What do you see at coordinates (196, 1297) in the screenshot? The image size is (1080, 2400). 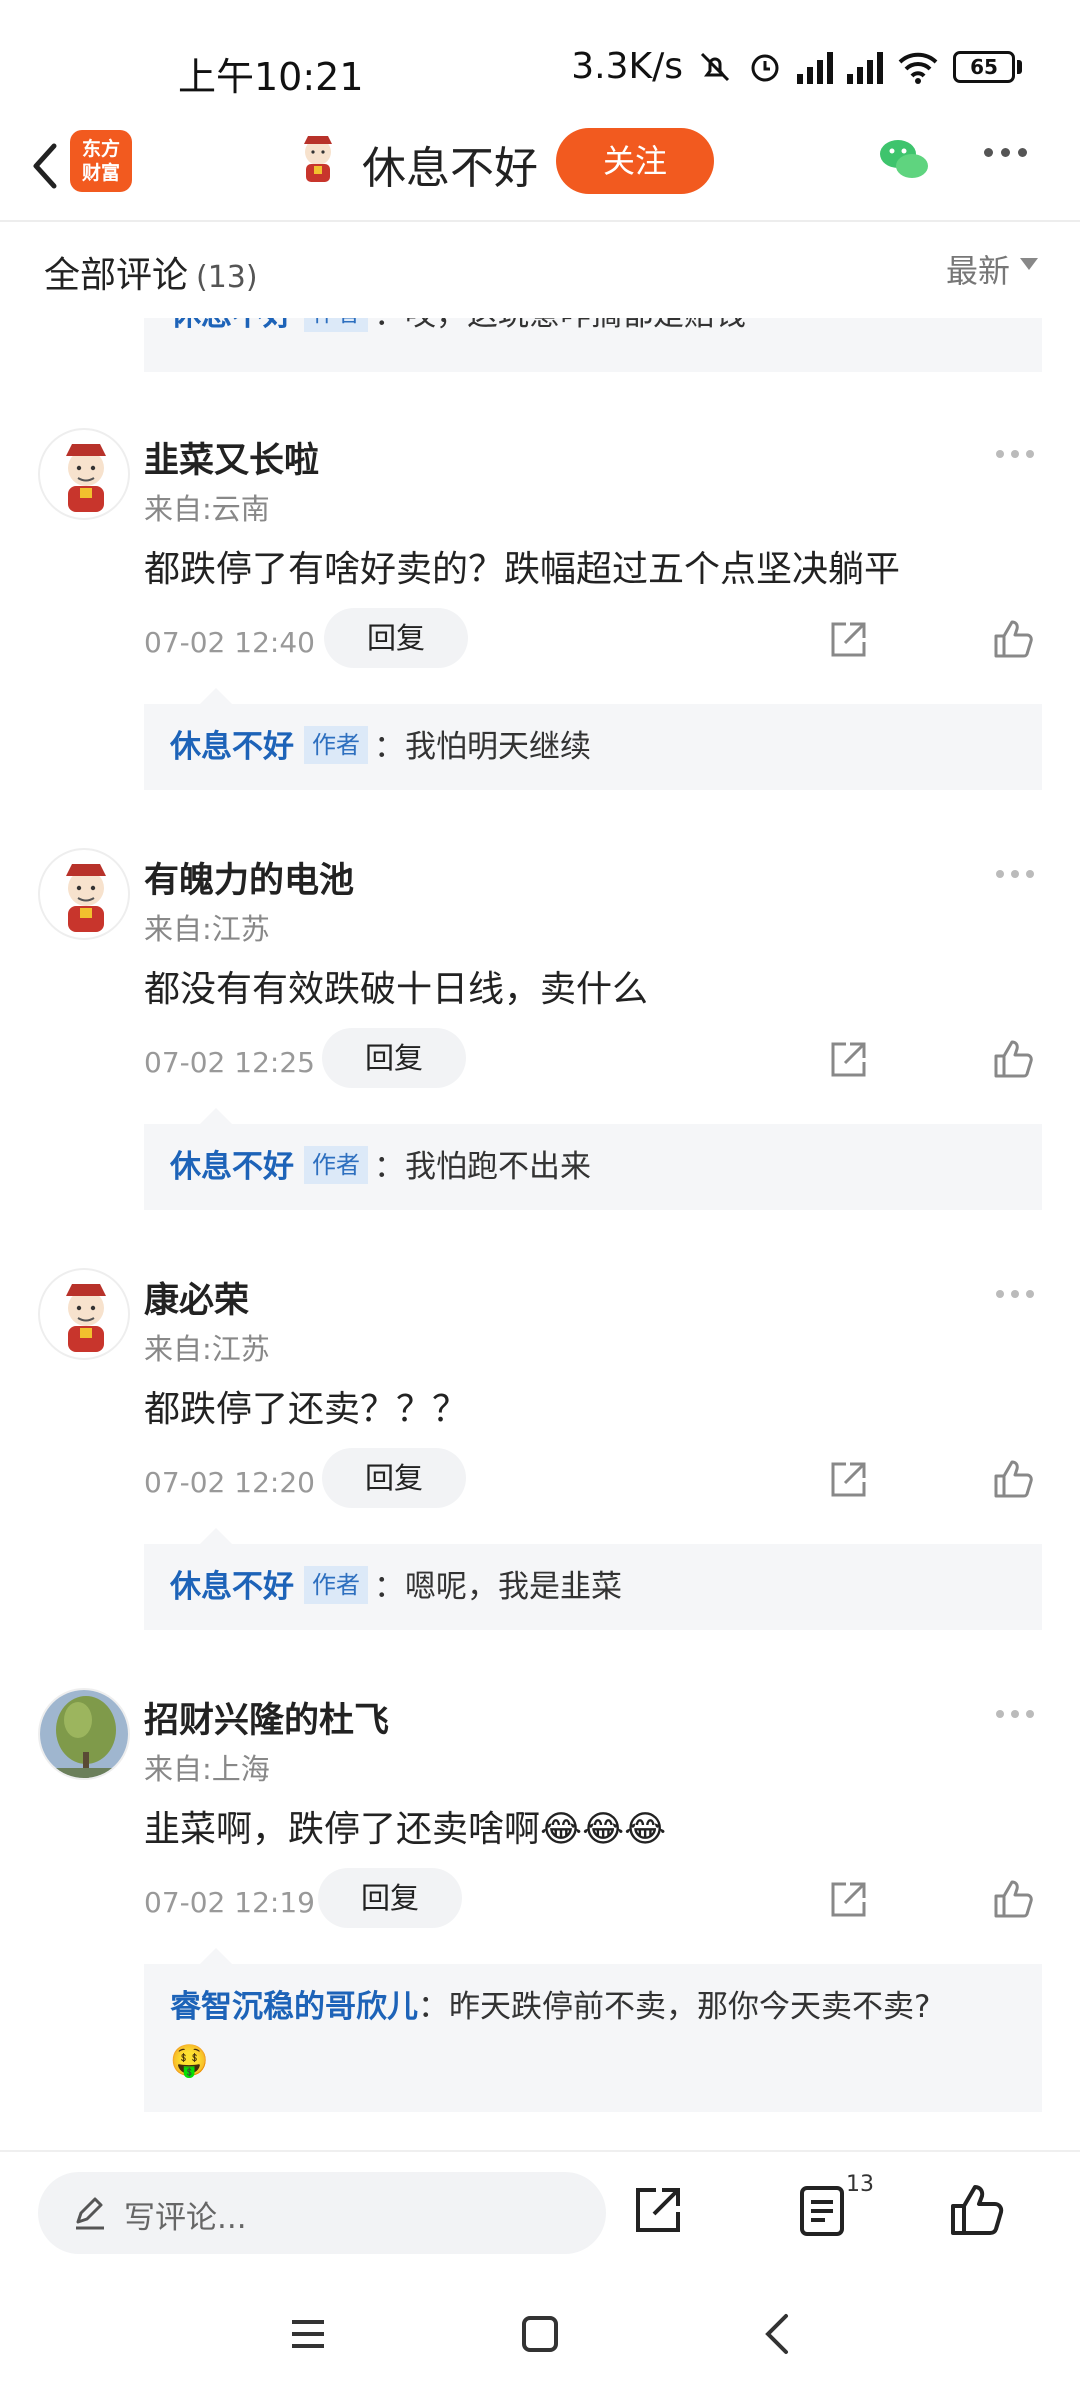 I see `comment-username: 康必荣` at bounding box center [196, 1297].